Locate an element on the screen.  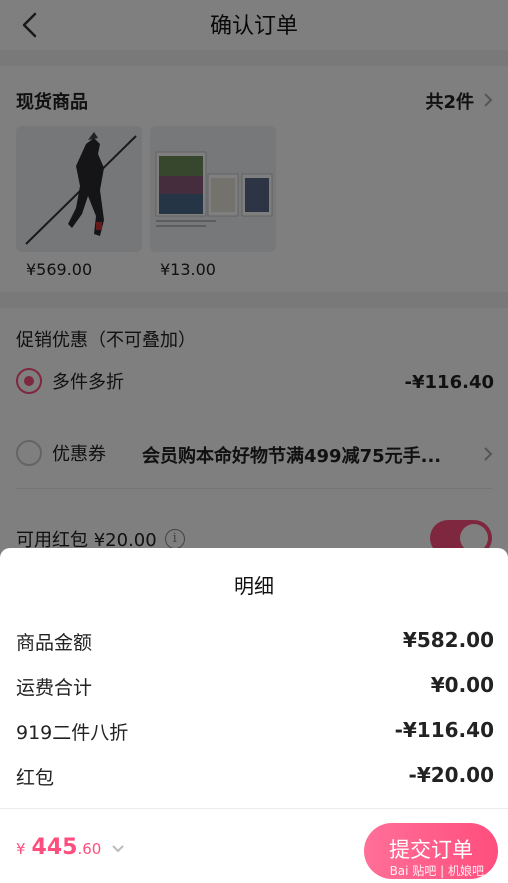
detail-row-label: 运费合计 is located at coordinates (54, 688).